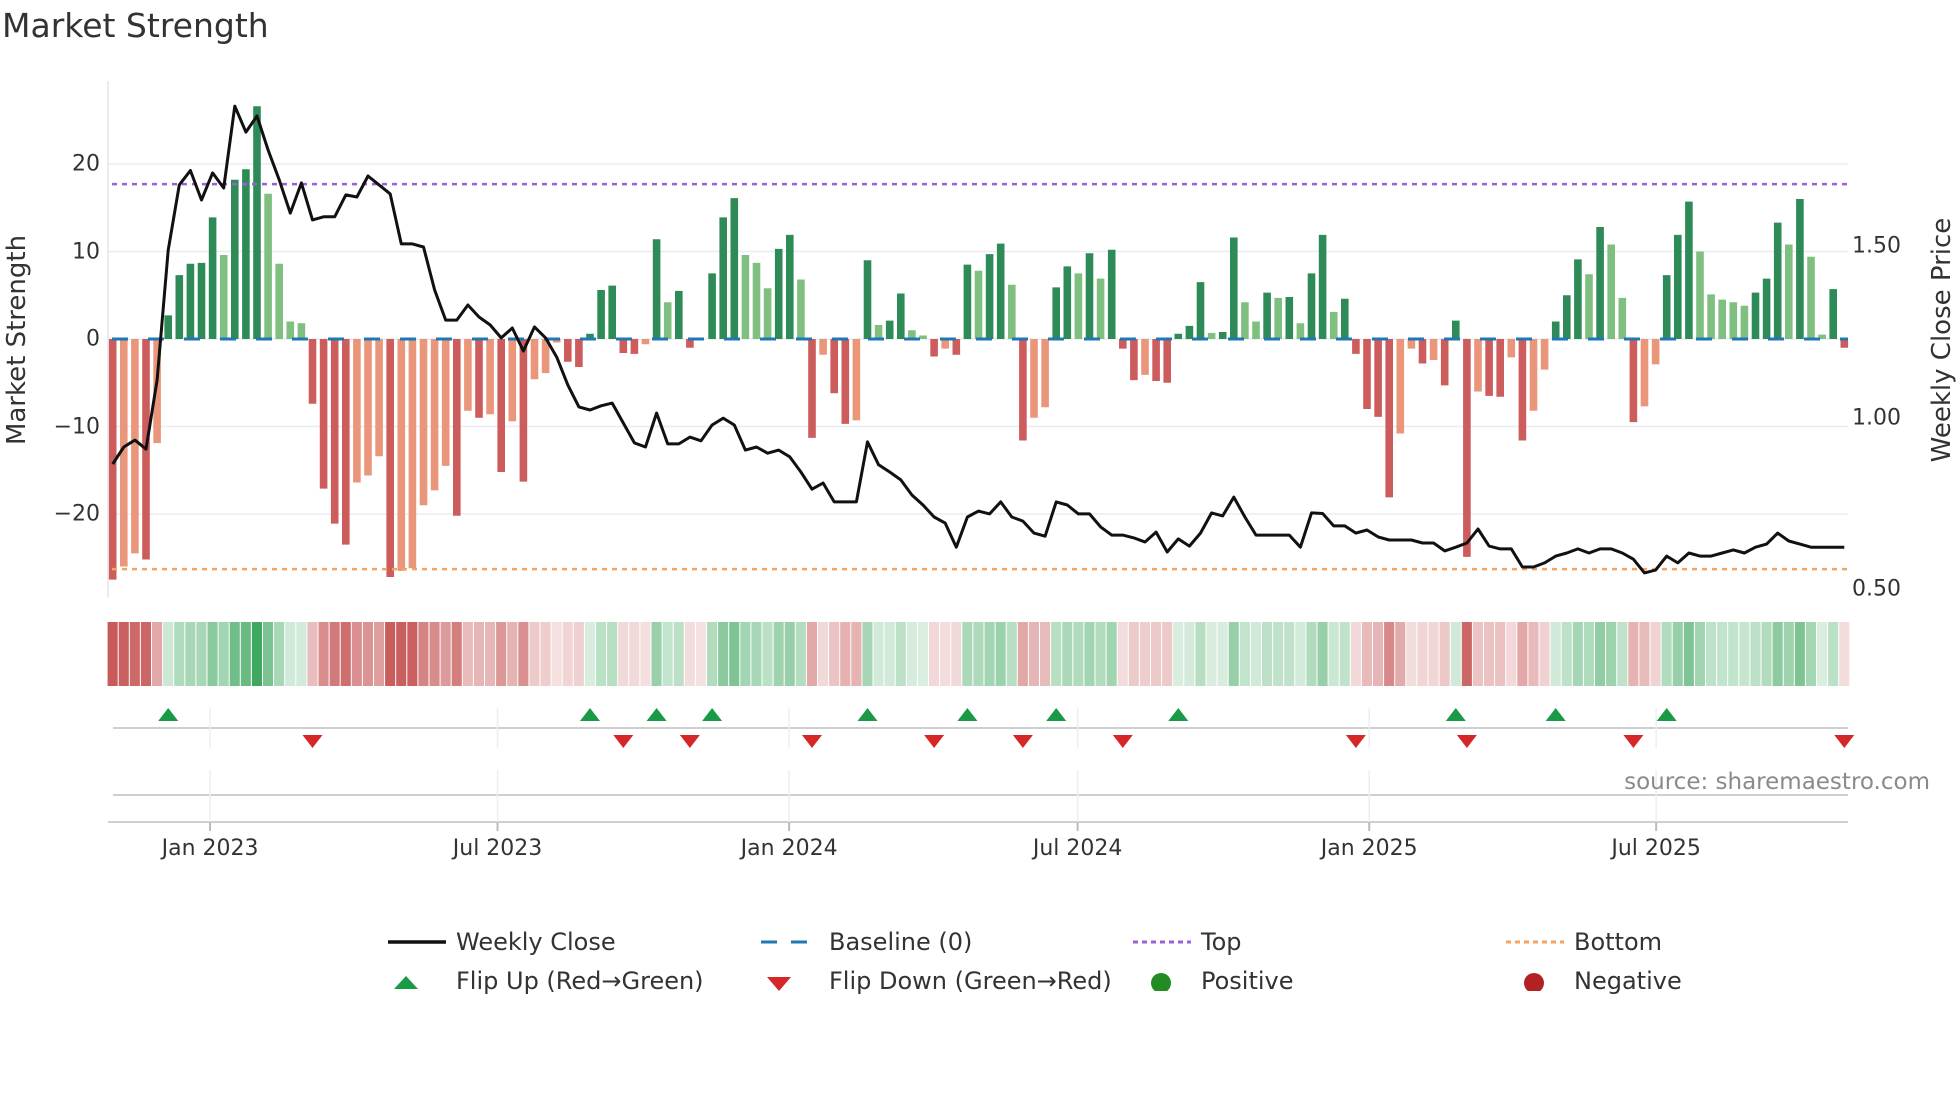  Describe the element at coordinates (865, 942) in the screenshot. I see `legend-item-baseline: Baseline (0)` at that location.